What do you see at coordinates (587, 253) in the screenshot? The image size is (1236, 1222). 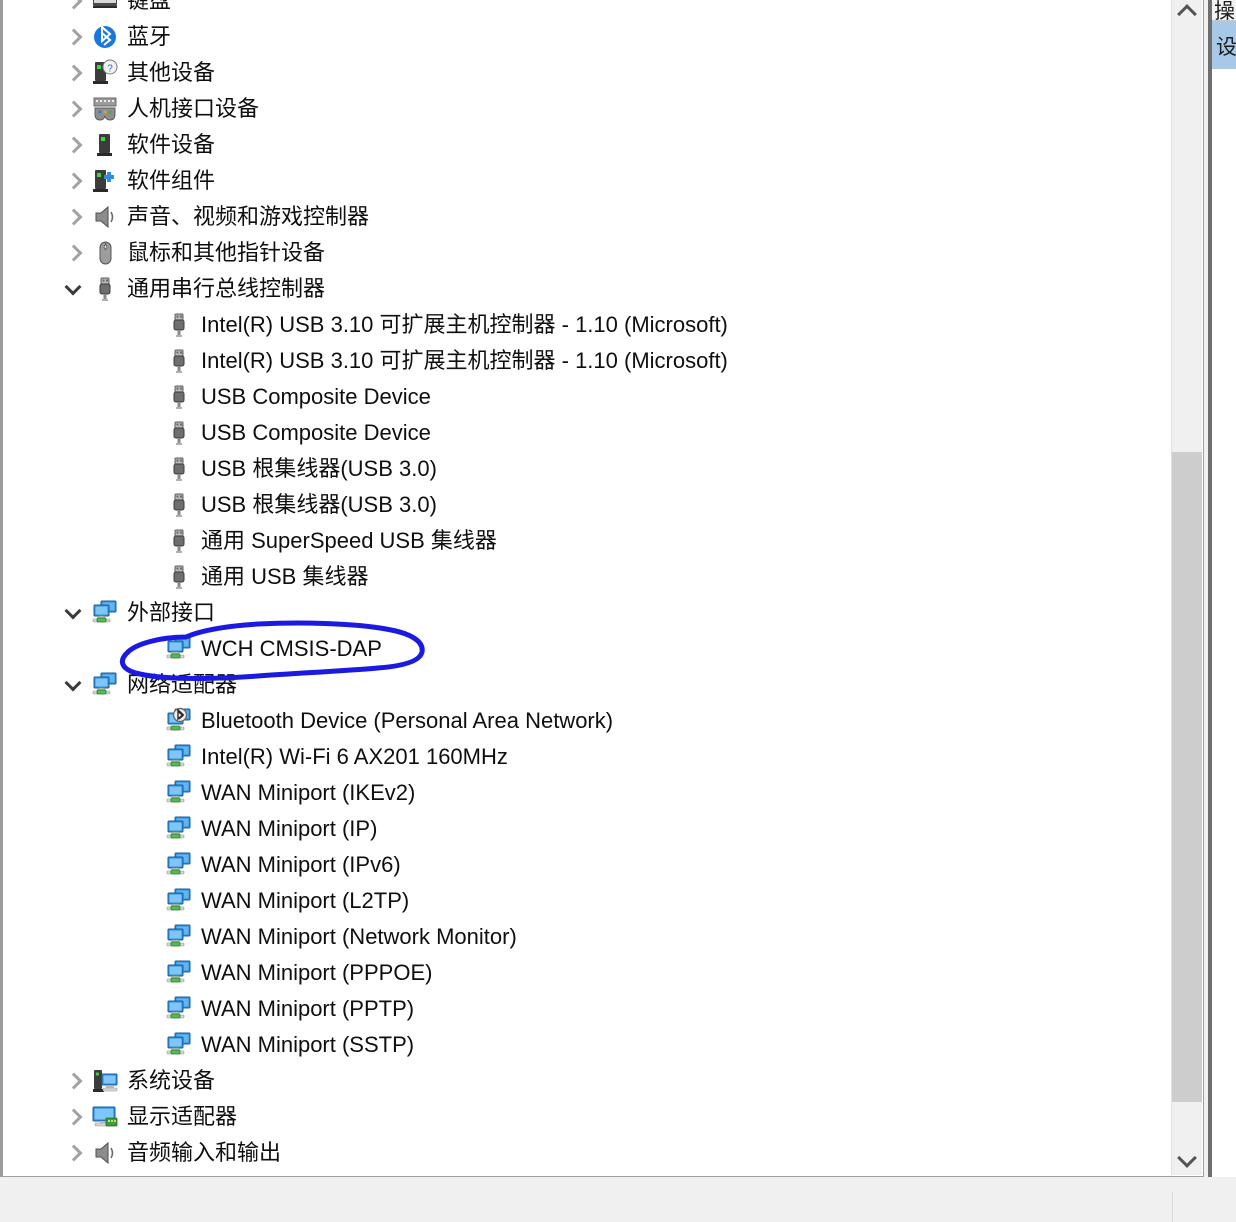 I see `tree-row: 鼠标和其他指针设备` at bounding box center [587, 253].